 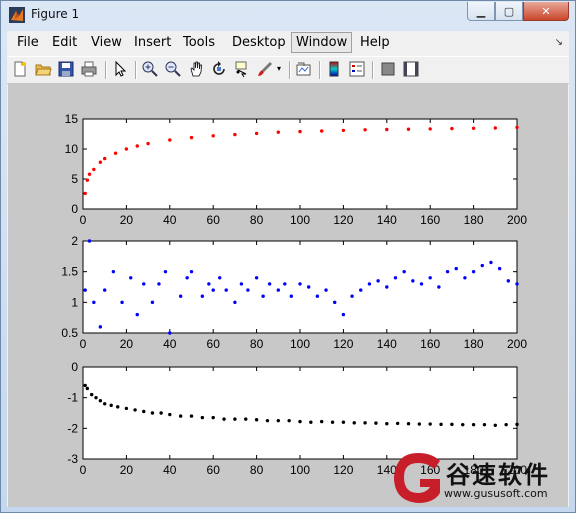 I want to click on brush-icon, so click(x=265, y=69).